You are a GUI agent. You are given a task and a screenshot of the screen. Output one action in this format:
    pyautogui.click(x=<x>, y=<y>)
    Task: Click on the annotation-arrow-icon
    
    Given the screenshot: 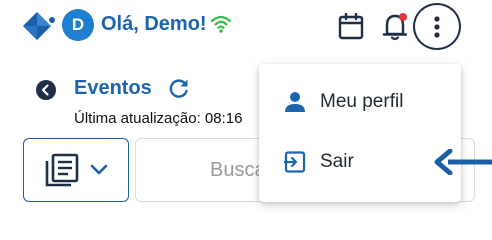 What is the action you would take?
    pyautogui.click(x=463, y=162)
    